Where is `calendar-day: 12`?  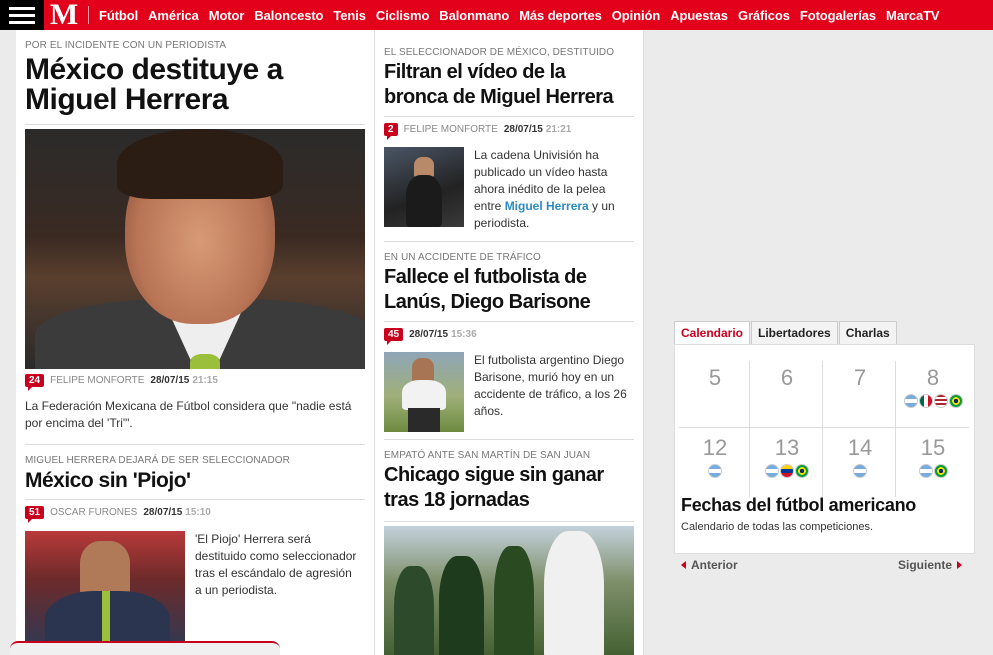
calendar-day: 12 is located at coordinates (715, 465).